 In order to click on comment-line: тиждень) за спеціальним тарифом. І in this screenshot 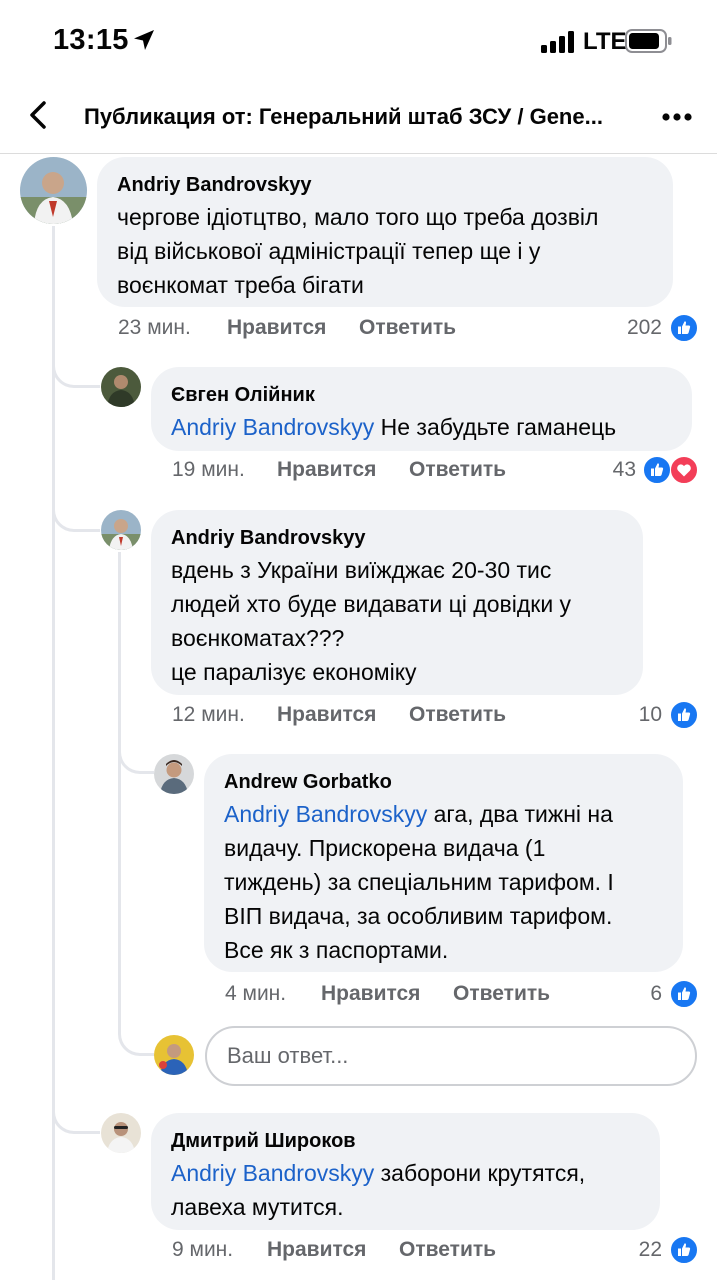, I will do `click(419, 882)`.